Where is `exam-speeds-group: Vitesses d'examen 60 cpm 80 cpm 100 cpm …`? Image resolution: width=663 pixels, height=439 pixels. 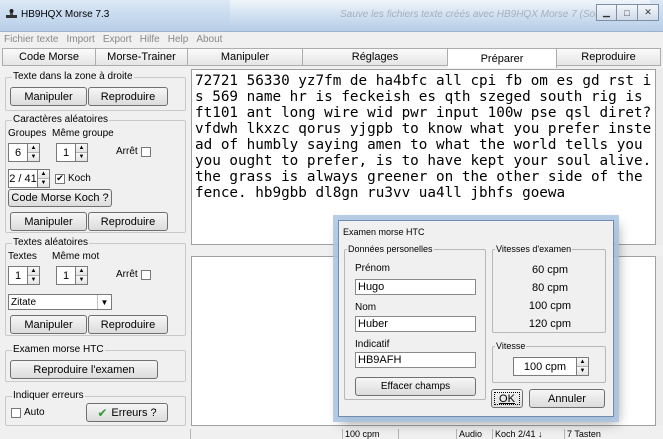
exam-speeds-group: Vitesses d'examen 60 cpm 80 cpm 100 cpm … is located at coordinates (549, 288).